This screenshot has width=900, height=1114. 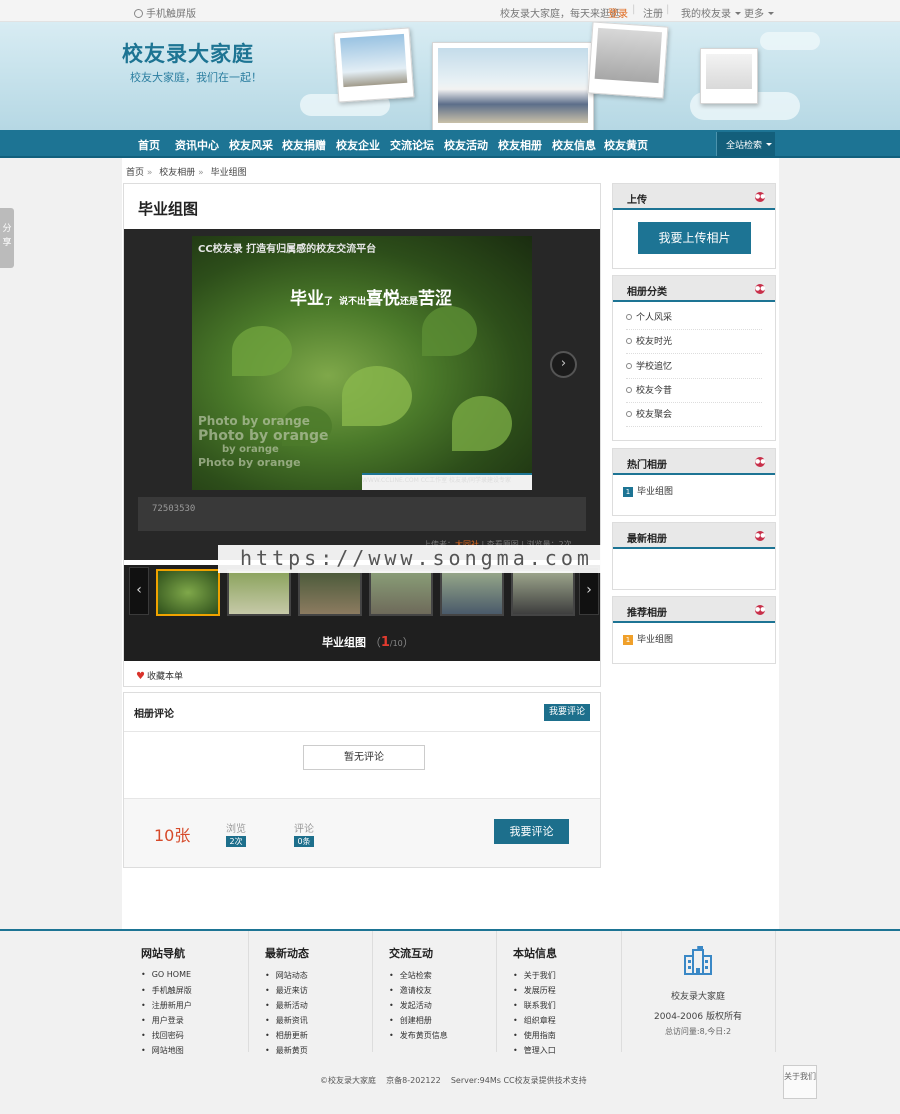 What do you see at coordinates (698, 960) in the screenshot?
I see `building-icon` at bounding box center [698, 960].